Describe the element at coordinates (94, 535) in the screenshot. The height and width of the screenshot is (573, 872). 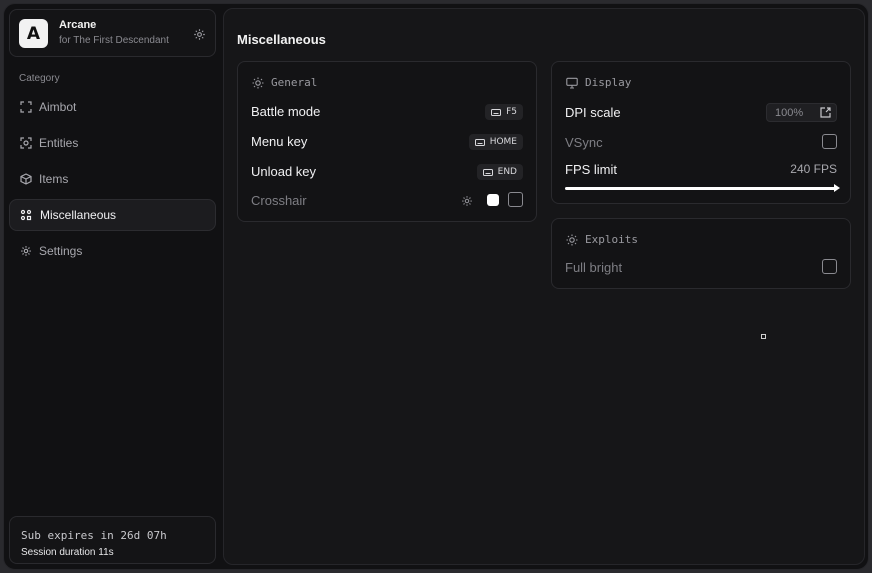
I see `subscription-expiry: Sub expires in 26d 07h` at that location.